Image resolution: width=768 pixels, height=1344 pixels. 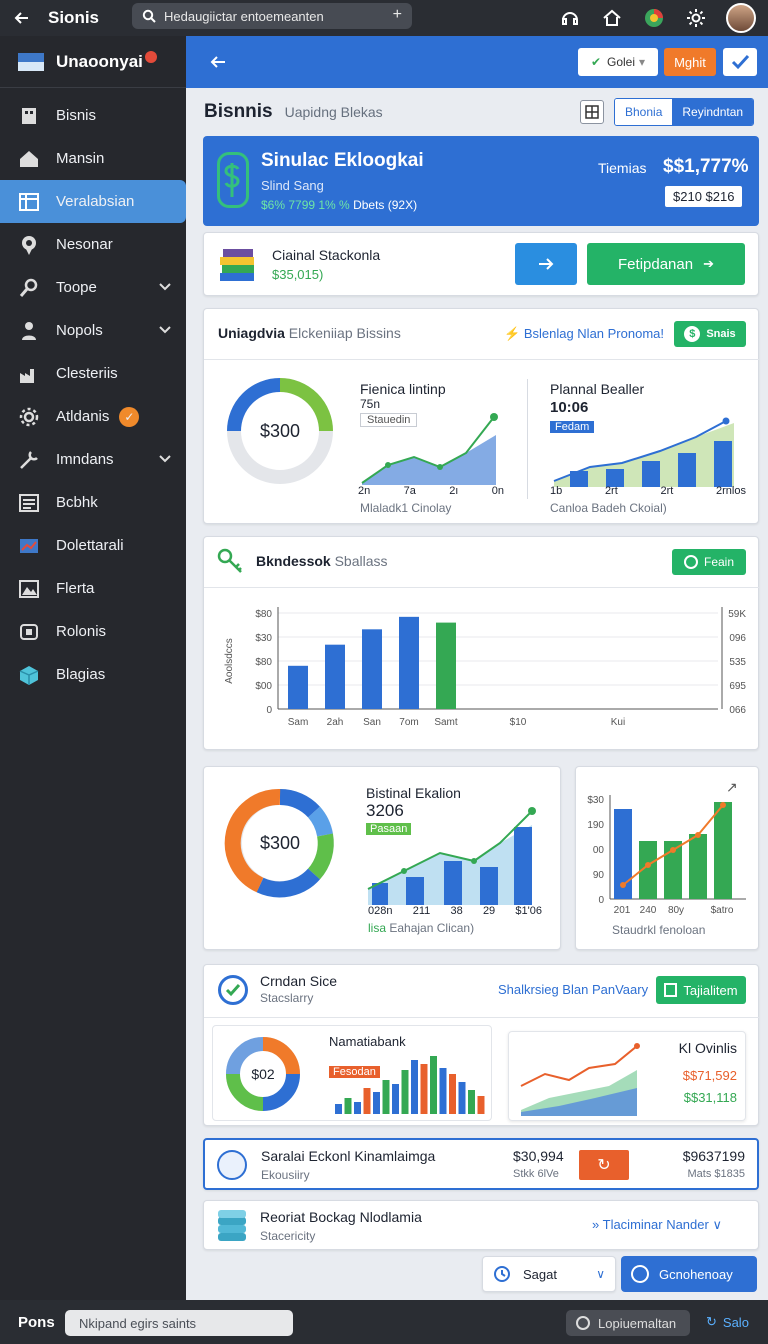 What do you see at coordinates (93, 115) in the screenshot?
I see `sidebar-item-bisnis: Bisnis` at bounding box center [93, 115].